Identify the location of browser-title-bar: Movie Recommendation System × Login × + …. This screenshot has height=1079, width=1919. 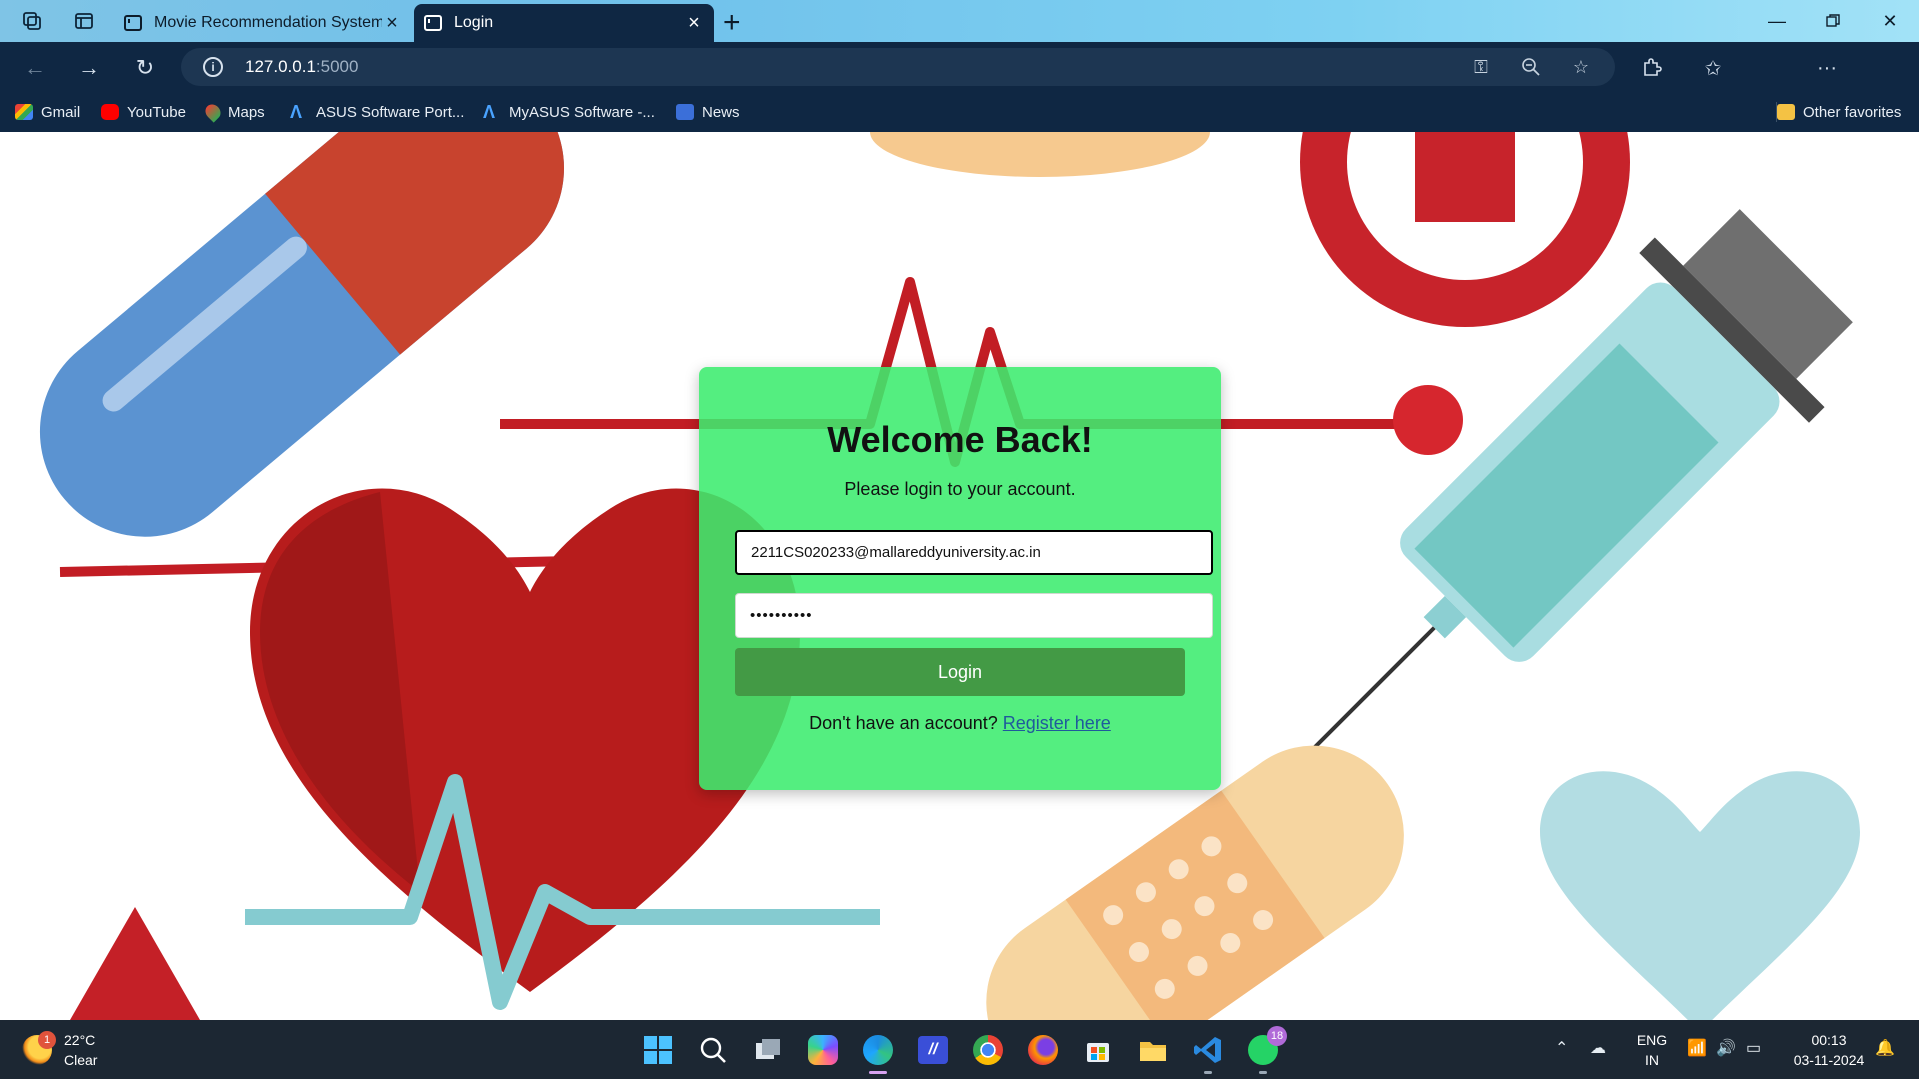
(959, 21).